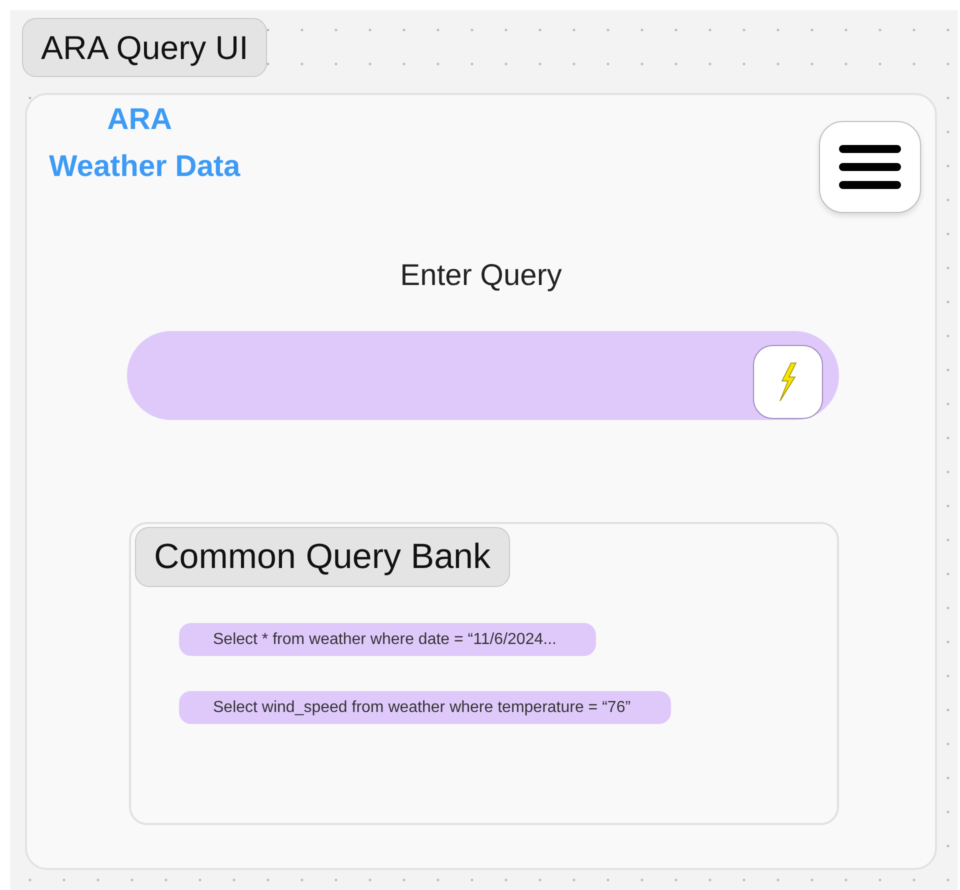 This screenshot has height=890, width=960. Describe the element at coordinates (145, 47) in the screenshot. I see `frame-label: ARA Query UI` at that location.